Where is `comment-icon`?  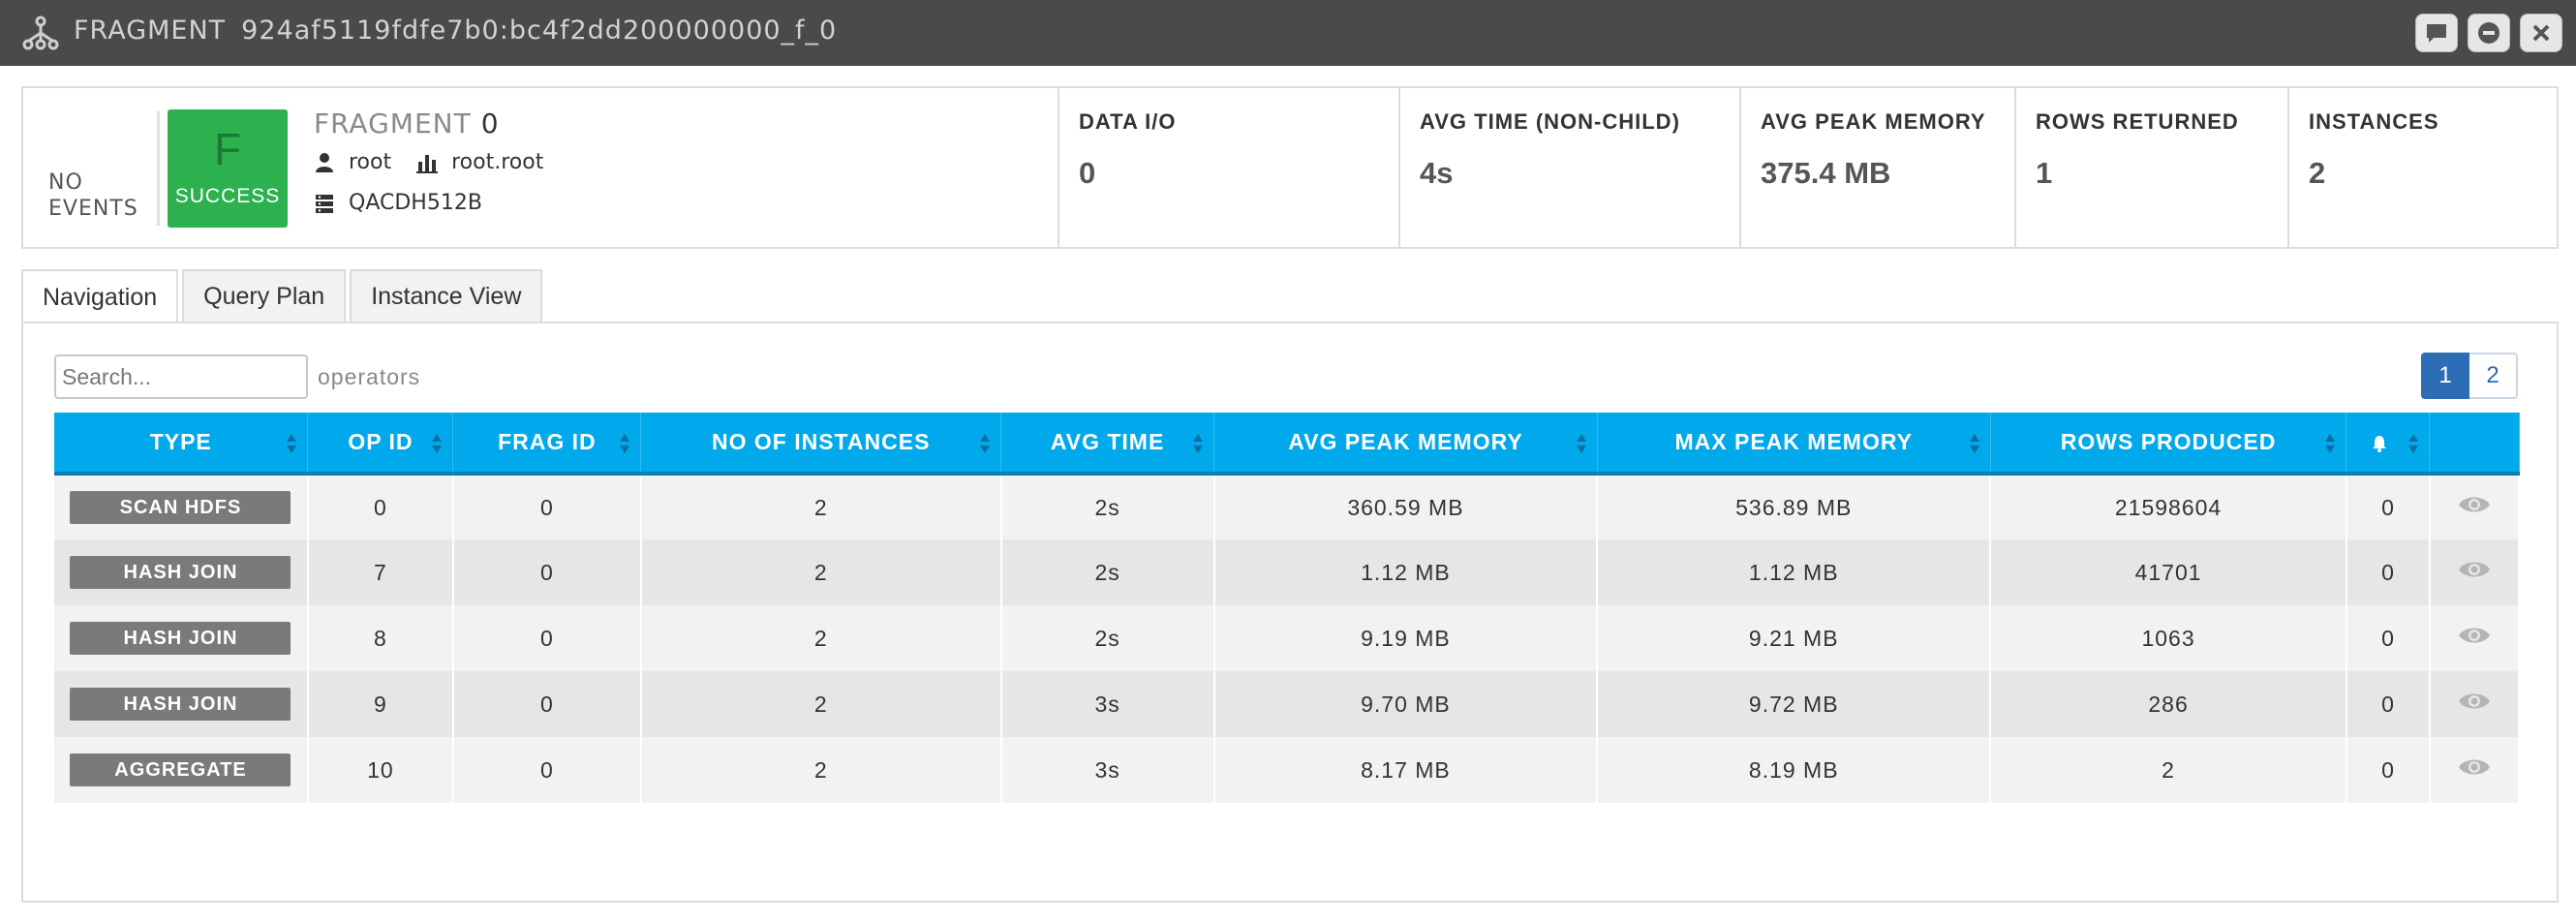 comment-icon is located at coordinates (2436, 33).